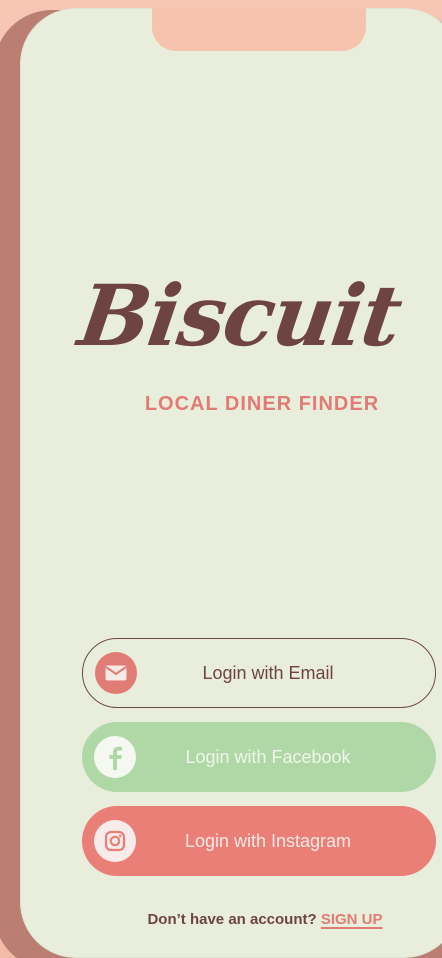 Image resolution: width=442 pixels, height=958 pixels. I want to click on app-logo: Biscuit, so click(240, 315).